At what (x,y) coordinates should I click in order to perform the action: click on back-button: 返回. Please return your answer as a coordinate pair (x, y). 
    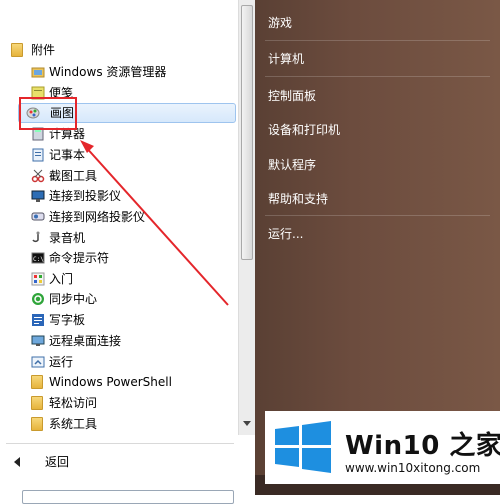
    Looking at the image, I should click on (118, 462).